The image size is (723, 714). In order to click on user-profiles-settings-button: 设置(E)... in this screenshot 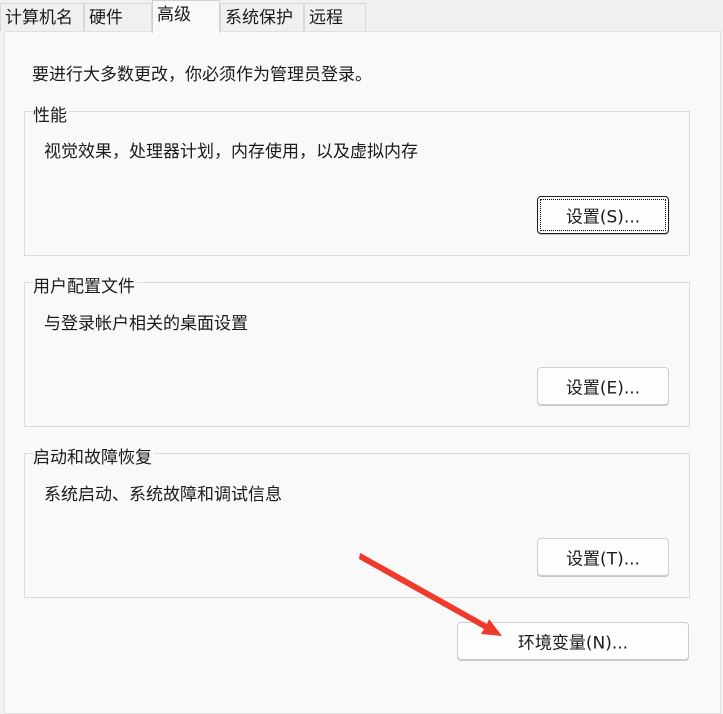, I will do `click(603, 386)`.